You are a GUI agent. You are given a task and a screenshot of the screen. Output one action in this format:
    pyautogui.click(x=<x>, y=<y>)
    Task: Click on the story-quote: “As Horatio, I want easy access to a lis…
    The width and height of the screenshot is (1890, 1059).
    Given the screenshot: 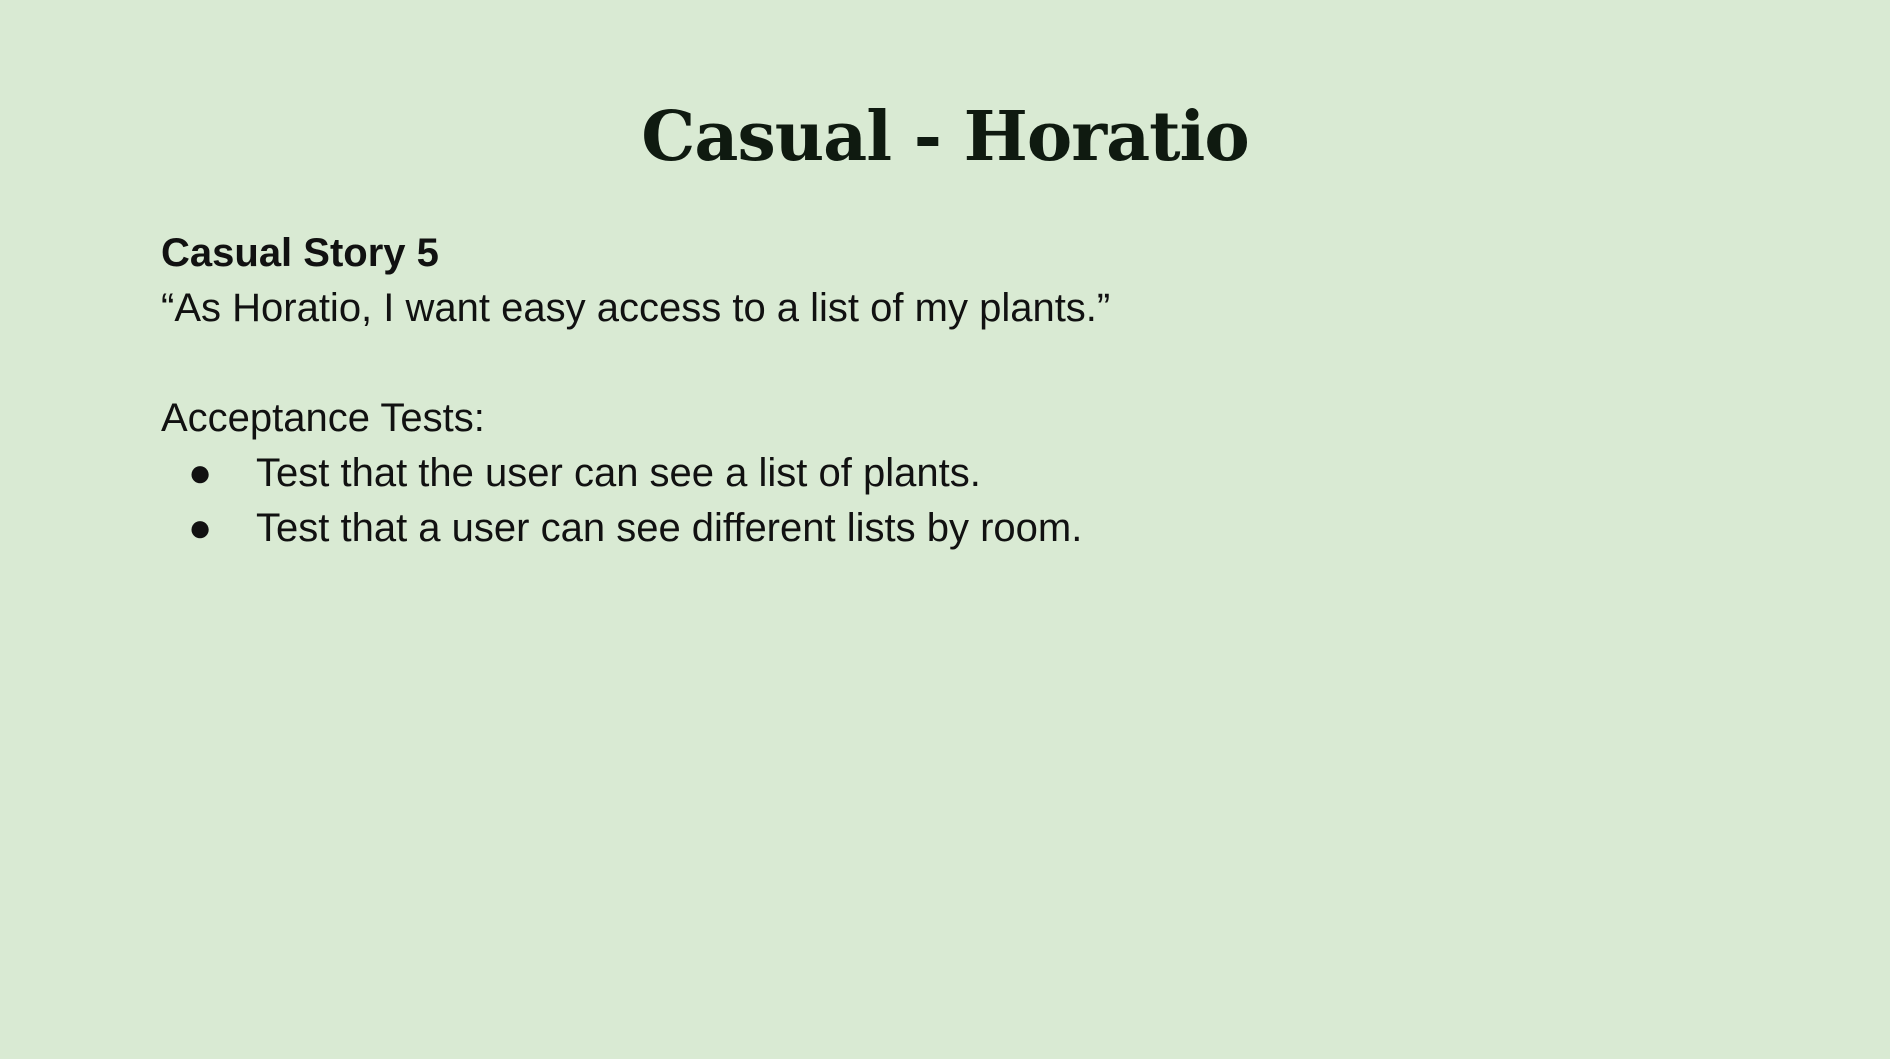 What is the action you would take?
    pyautogui.click(x=636, y=308)
    